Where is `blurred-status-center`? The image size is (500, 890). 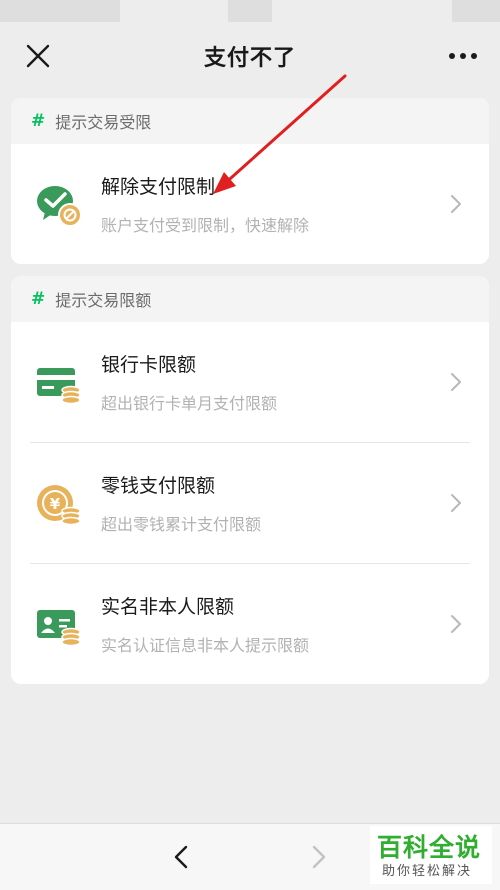
blurred-status-center is located at coordinates (250, 11).